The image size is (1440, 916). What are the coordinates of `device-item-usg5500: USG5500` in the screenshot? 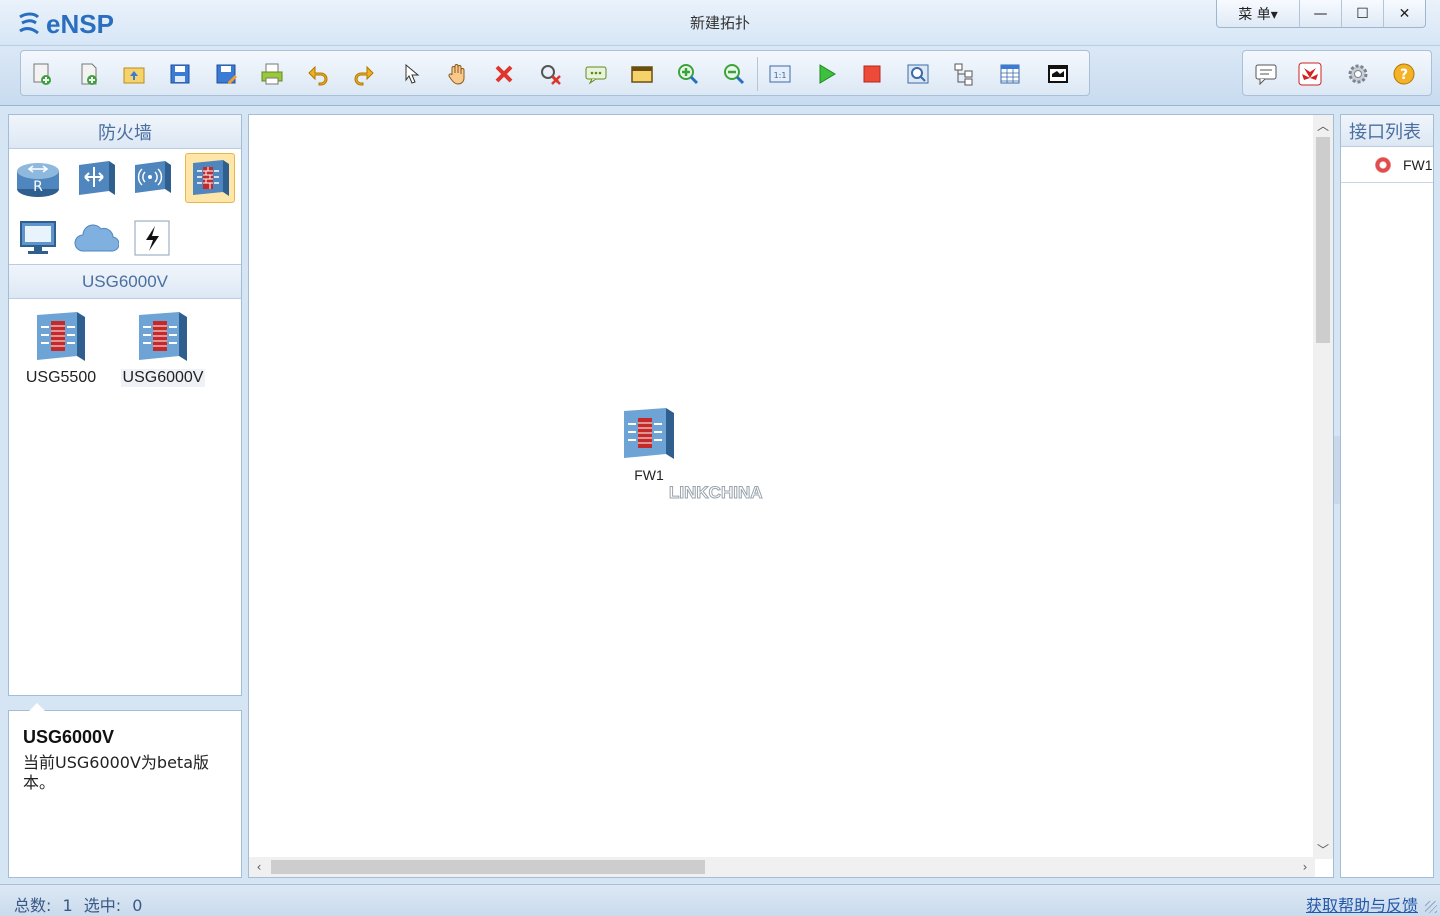 It's located at (61, 348).